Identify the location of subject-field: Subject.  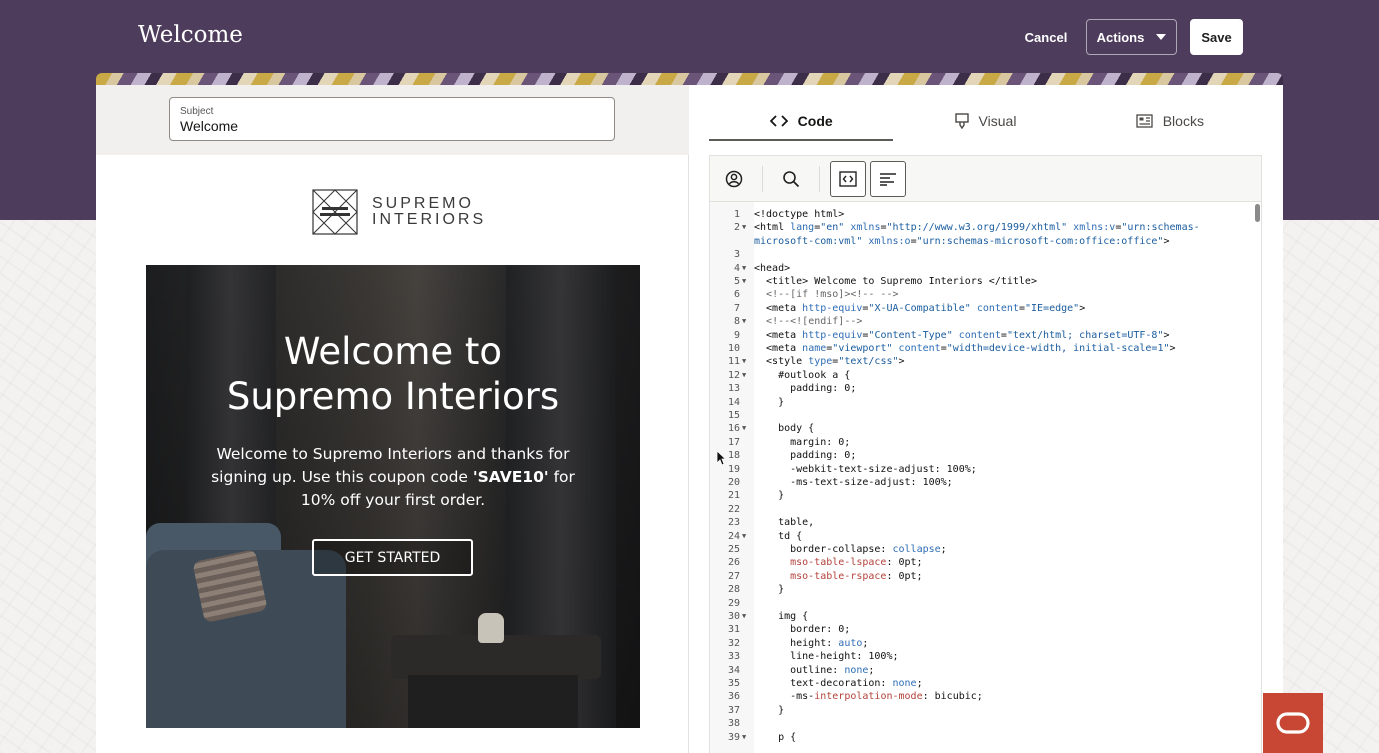
(392, 119).